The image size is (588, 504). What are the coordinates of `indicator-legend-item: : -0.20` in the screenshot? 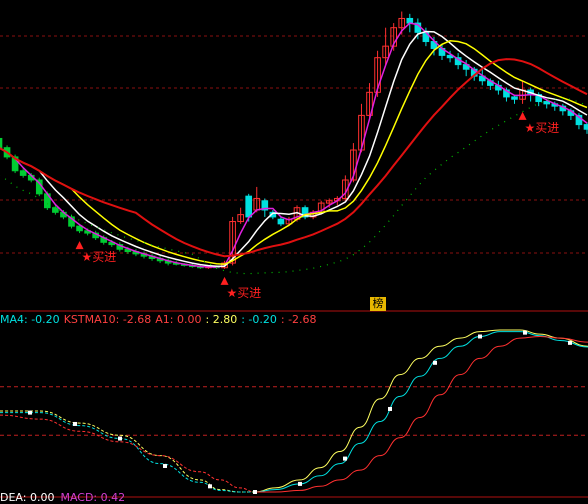 It's located at (259, 319).